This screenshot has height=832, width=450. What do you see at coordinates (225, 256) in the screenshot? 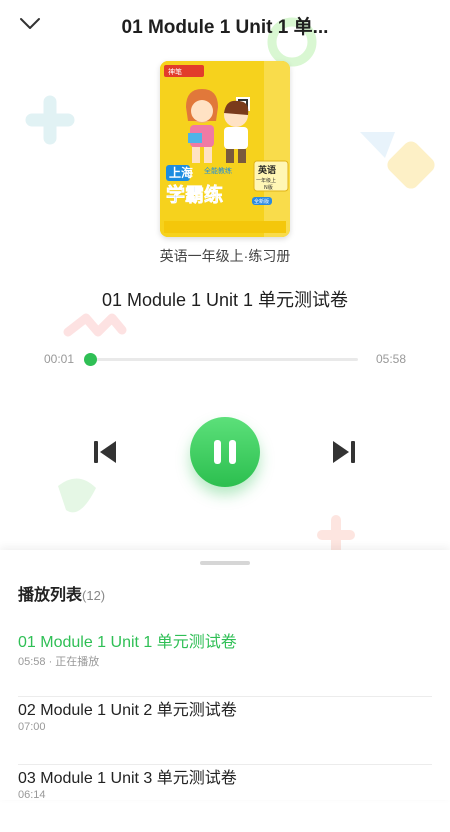
I see `book-subtitle: 英语一年级上·练习册` at bounding box center [225, 256].